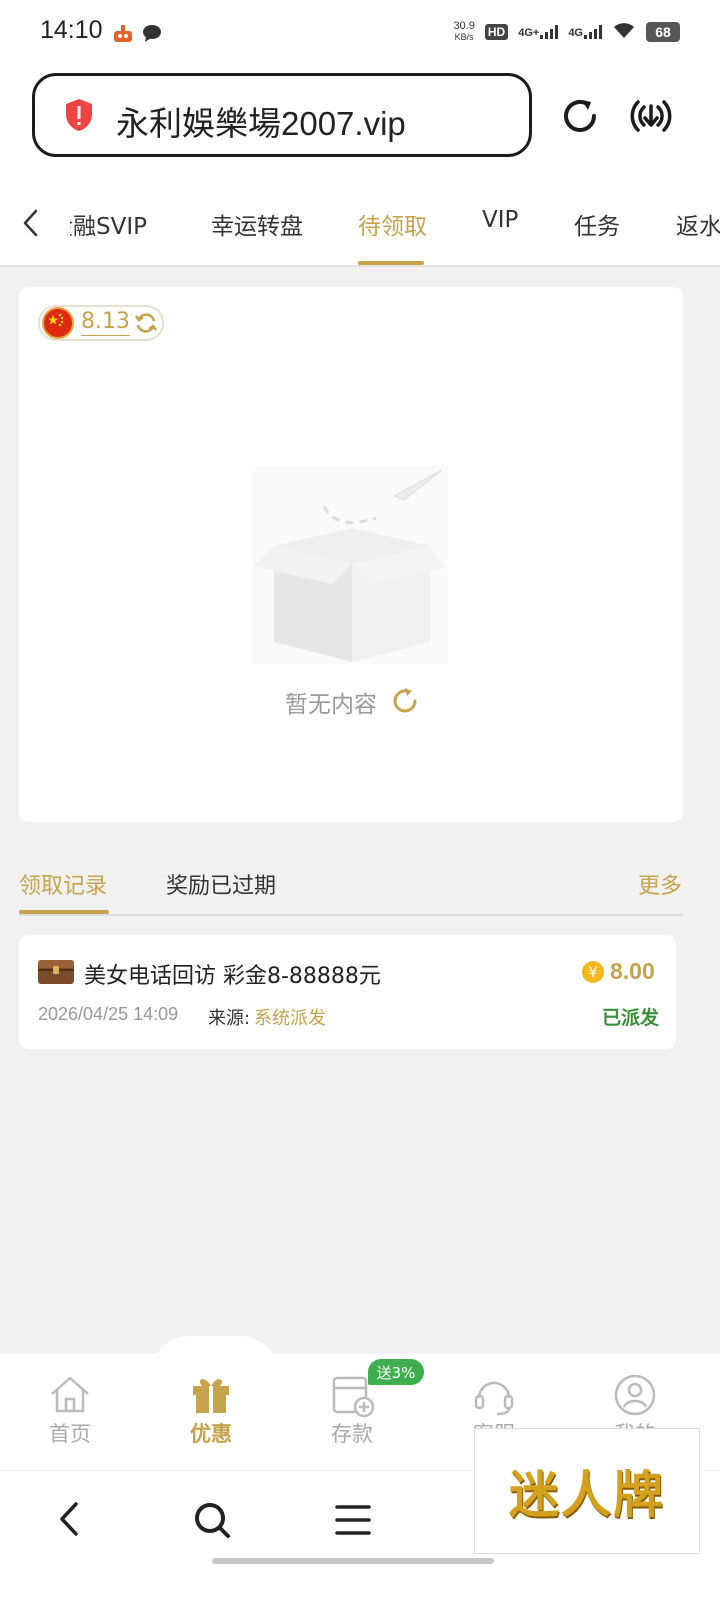 This screenshot has height=1601, width=720. Describe the element at coordinates (152, 35) in the screenshot. I see `message-icon` at that location.